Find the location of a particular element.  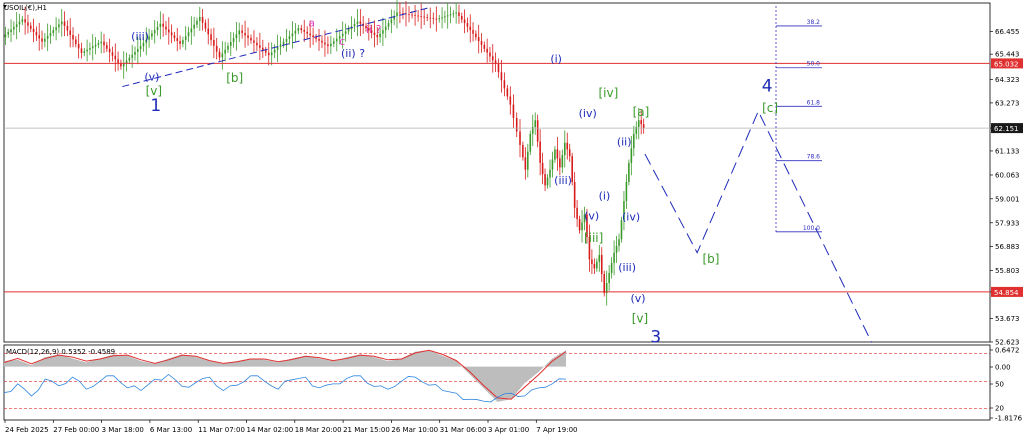

price-tag-label: 65.032 is located at coordinates (1006, 64).